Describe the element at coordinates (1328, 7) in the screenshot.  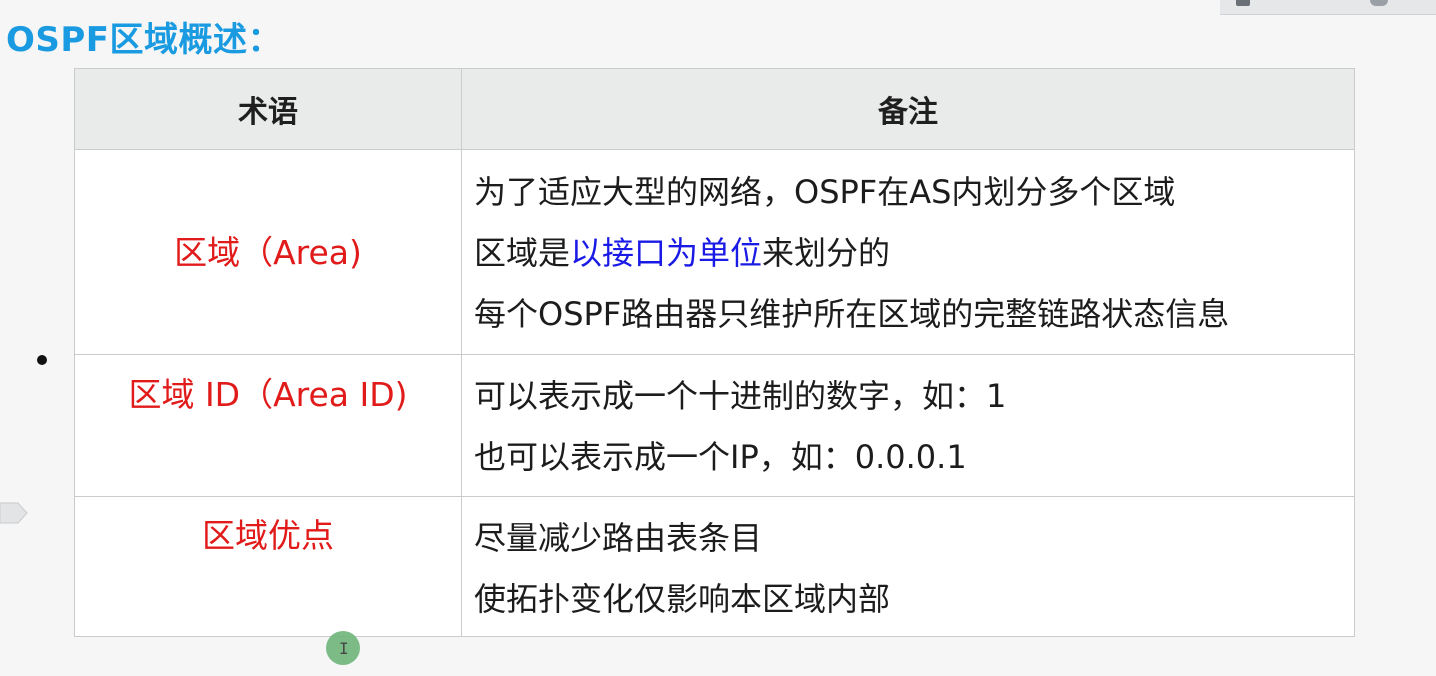
I see `window-toolbar` at that location.